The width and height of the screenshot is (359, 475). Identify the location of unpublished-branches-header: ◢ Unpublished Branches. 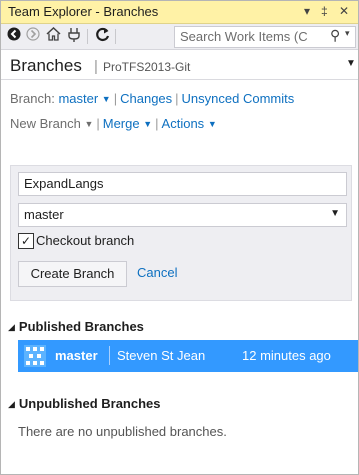
(84, 403).